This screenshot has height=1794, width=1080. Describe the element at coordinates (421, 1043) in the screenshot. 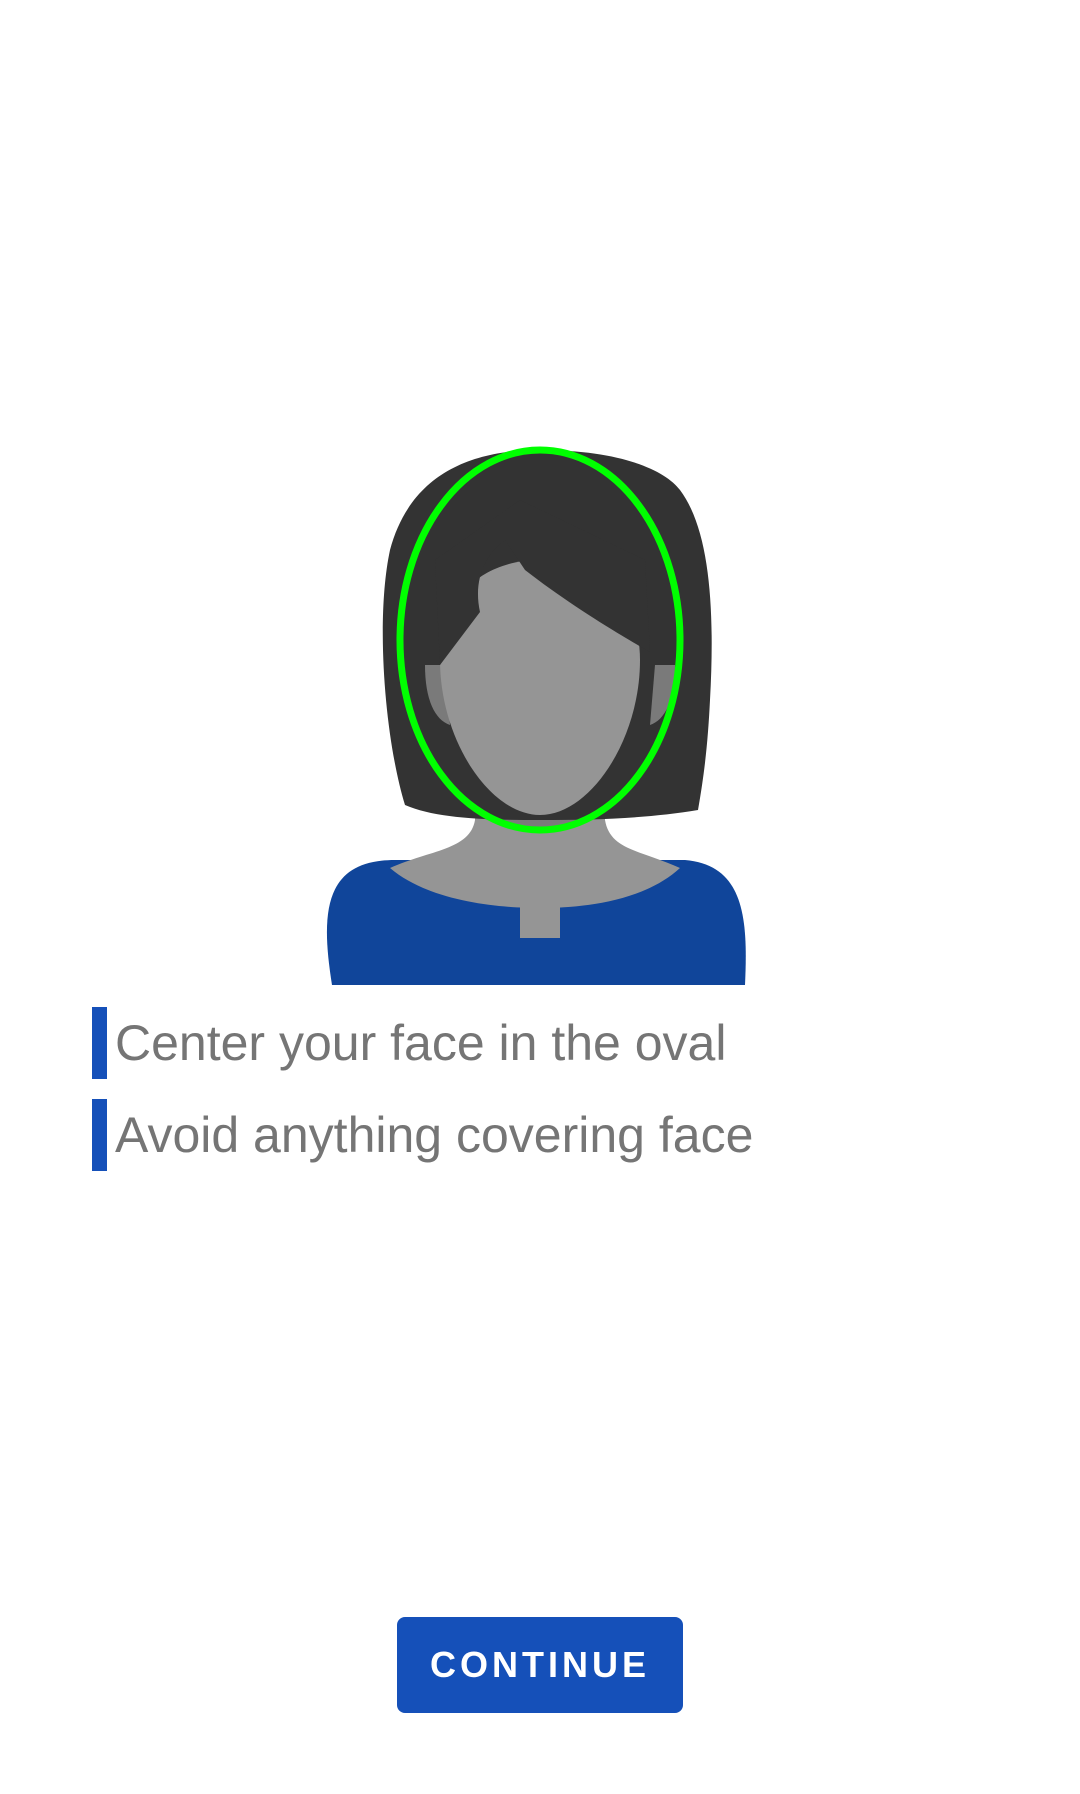

I see `instruction-text: Center your face in the oval` at that location.